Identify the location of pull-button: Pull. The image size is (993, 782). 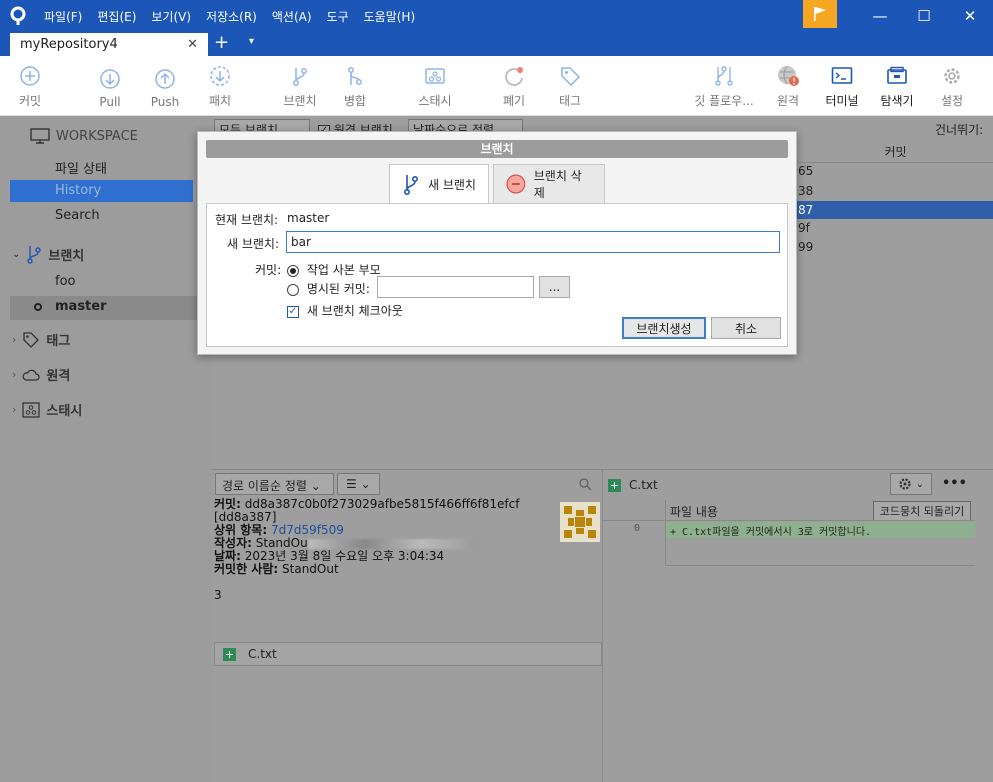
(110, 86).